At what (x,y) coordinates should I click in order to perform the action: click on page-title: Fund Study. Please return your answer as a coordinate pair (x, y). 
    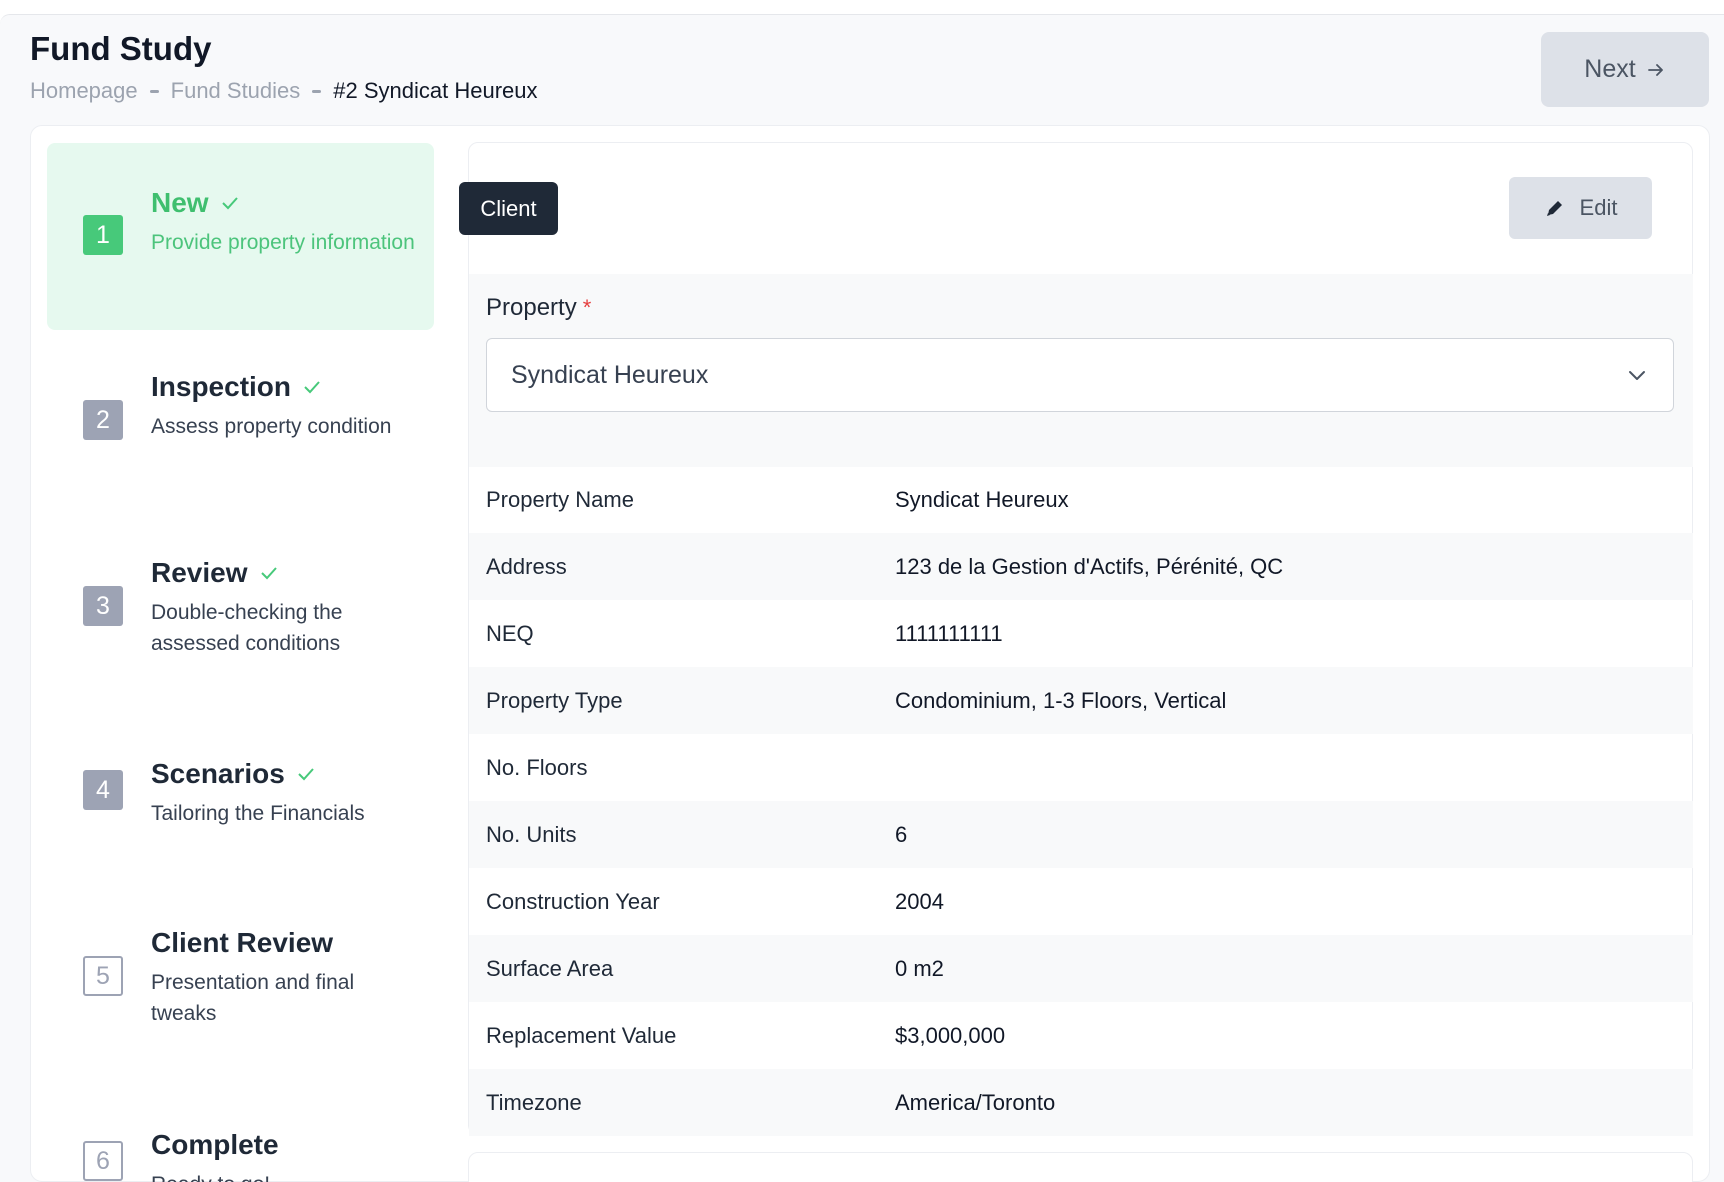
    Looking at the image, I should click on (121, 48).